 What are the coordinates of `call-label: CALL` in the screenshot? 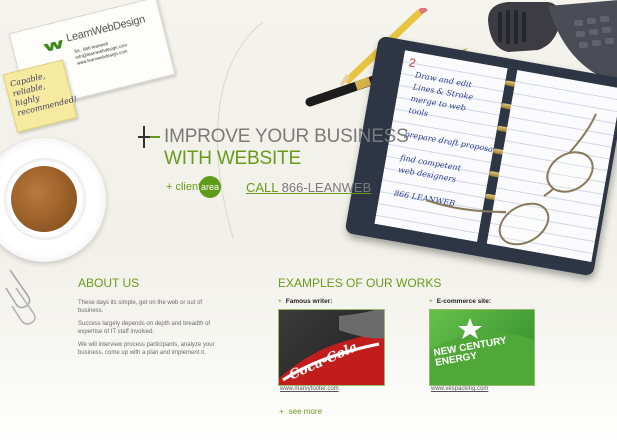 It's located at (262, 187).